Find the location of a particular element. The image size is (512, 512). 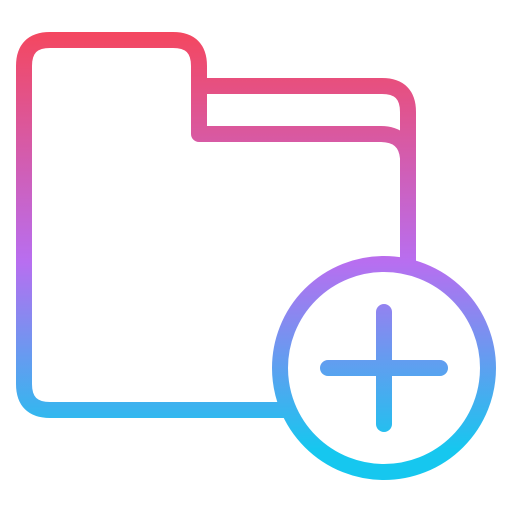

folder-tab-line is located at coordinates (303, 122).